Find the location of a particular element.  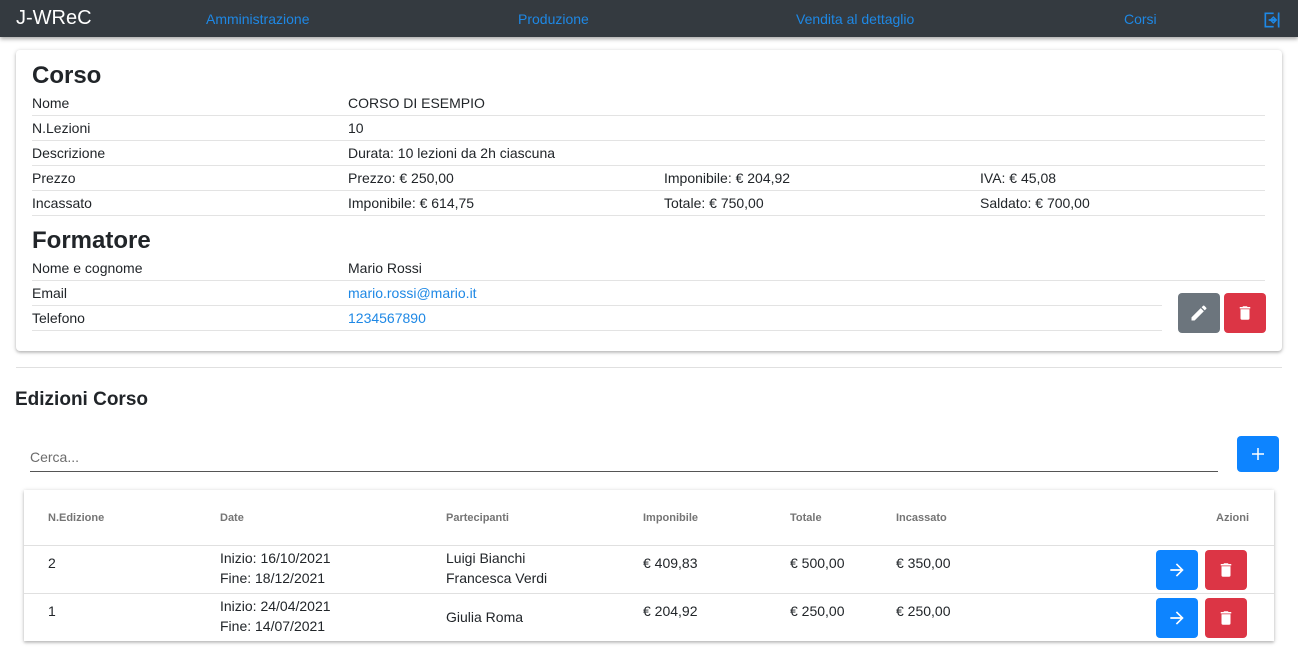

cell-numero: 2 is located at coordinates (52, 563).